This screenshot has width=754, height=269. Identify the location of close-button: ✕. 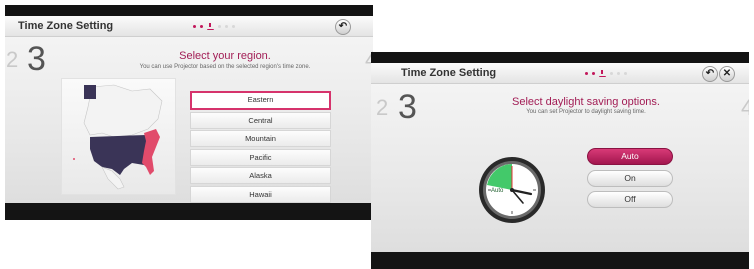
(727, 74).